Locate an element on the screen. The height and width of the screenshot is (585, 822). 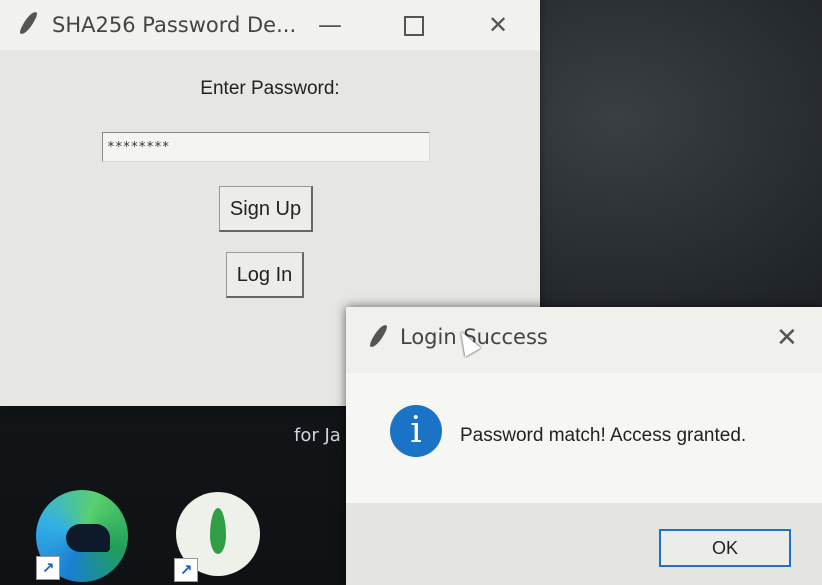
info-icon: i is located at coordinates (416, 431).